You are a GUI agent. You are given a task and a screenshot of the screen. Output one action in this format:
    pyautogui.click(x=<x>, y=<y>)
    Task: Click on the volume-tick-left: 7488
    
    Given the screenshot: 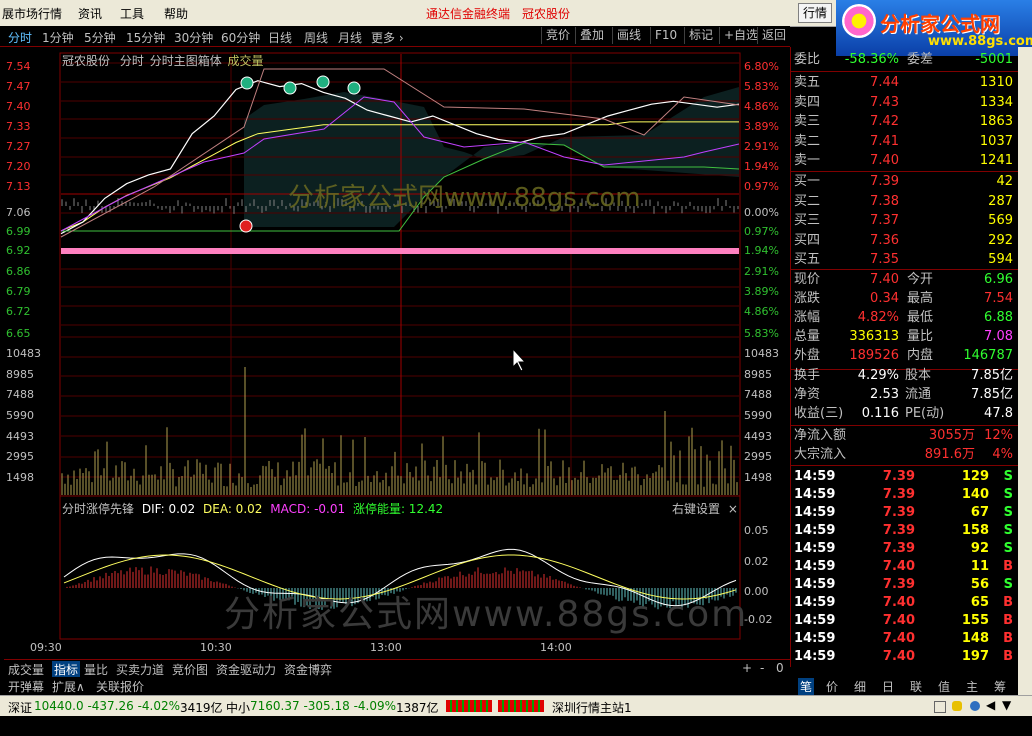 What is the action you would take?
    pyautogui.click(x=20, y=394)
    